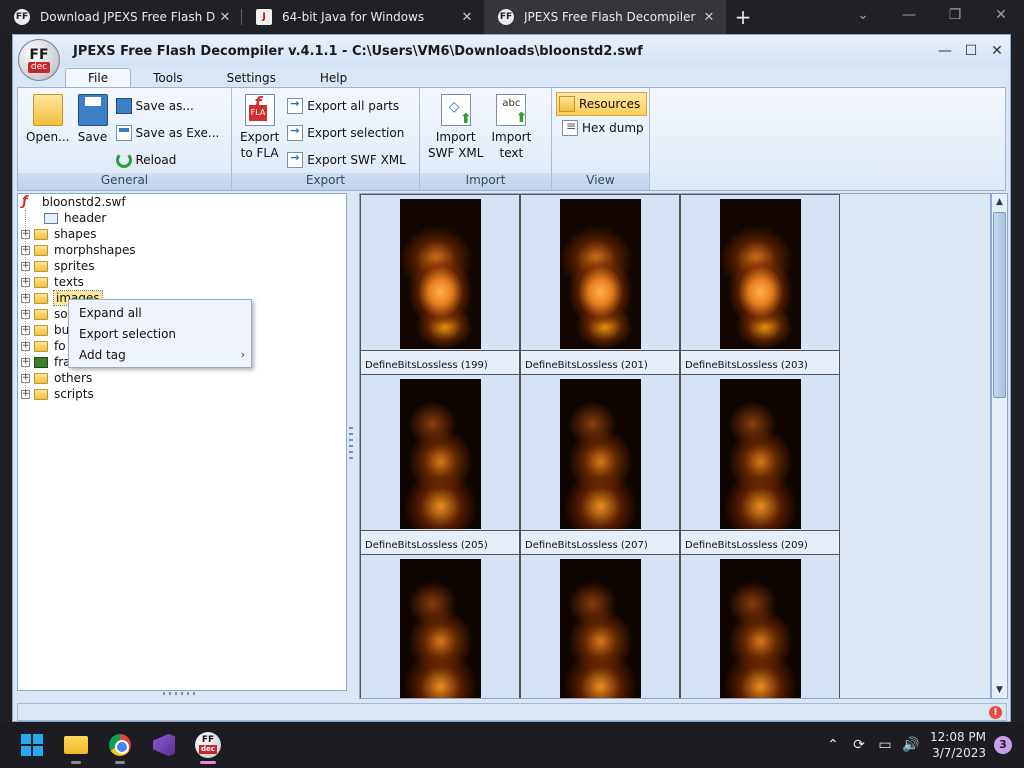 This screenshot has height=768, width=1024. What do you see at coordinates (911, 745) in the screenshot?
I see `volume-icon: 🔊` at bounding box center [911, 745].